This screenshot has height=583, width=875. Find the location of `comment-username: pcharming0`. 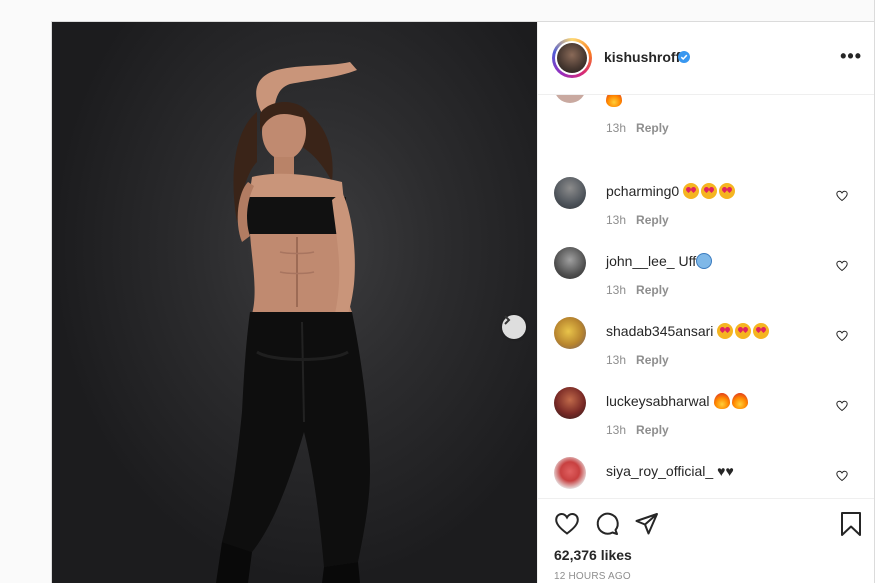

comment-username: pcharming0 is located at coordinates (642, 191).